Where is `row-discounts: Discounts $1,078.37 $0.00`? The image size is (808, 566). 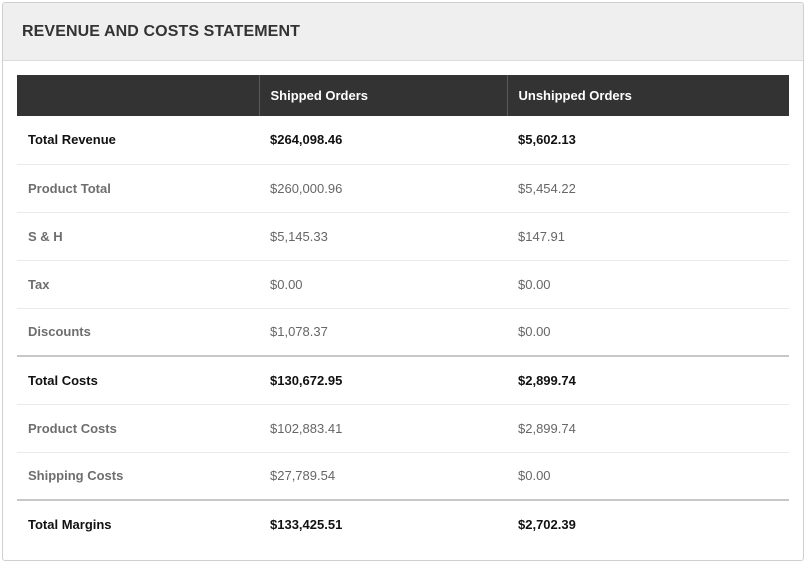
row-discounts: Discounts $1,078.37 $0.00 is located at coordinates (403, 332).